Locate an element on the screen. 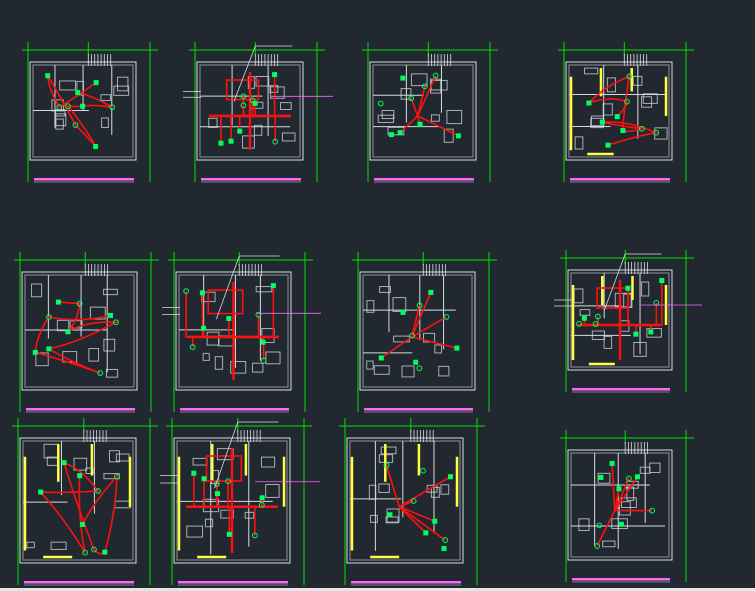  highlighted-walls is located at coordinates (404, 501).